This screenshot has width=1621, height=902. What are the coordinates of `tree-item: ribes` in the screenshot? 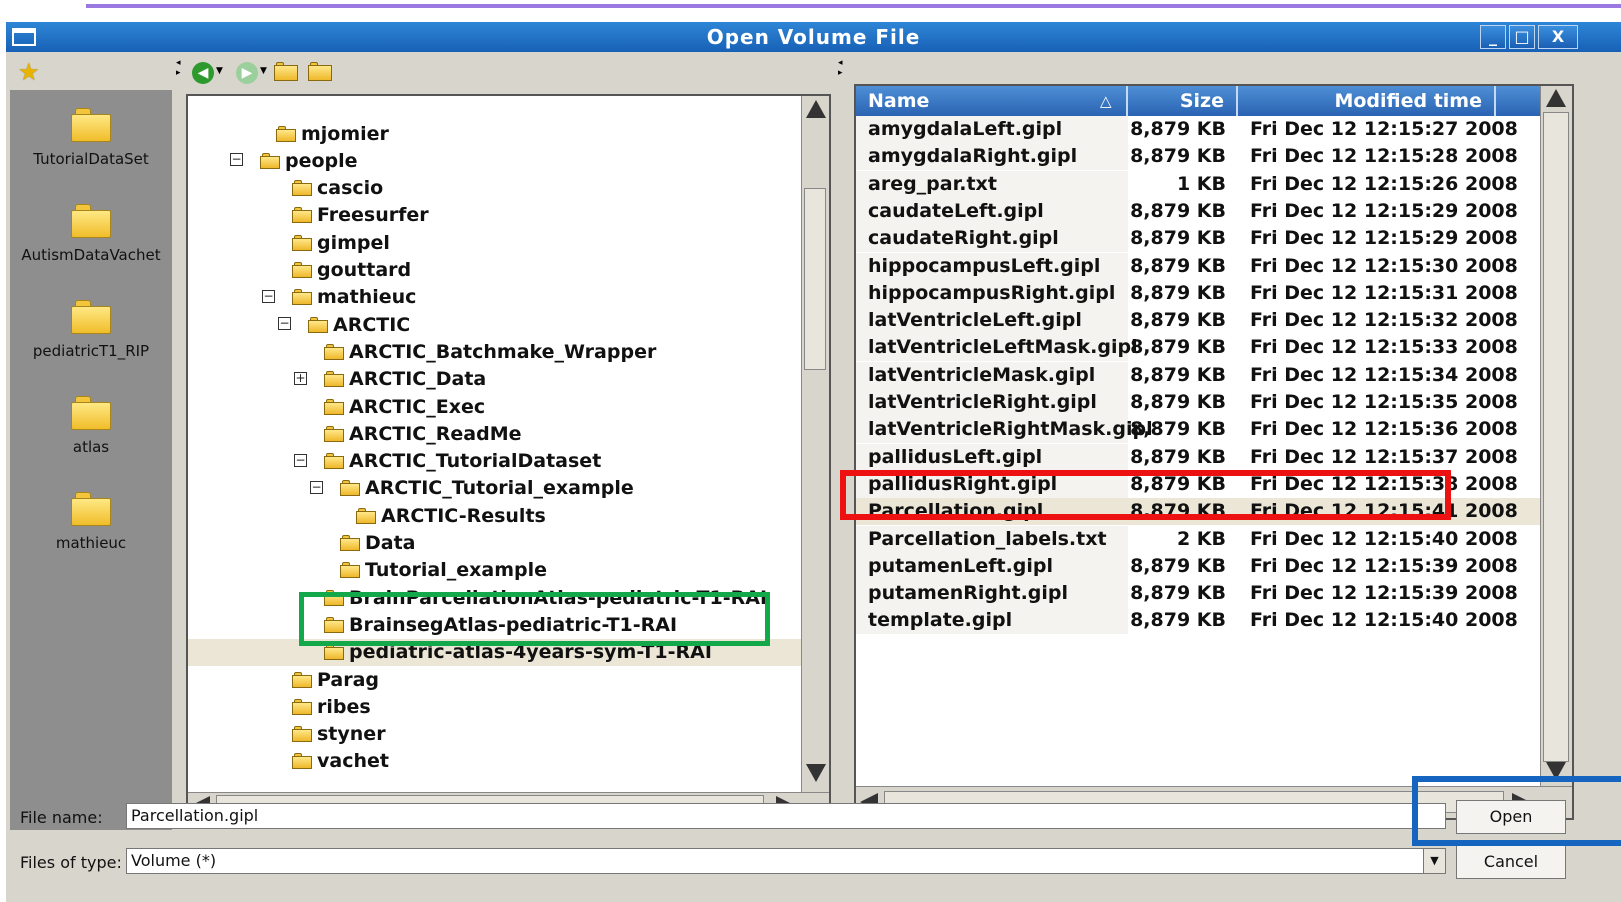 It's located at (494, 706).